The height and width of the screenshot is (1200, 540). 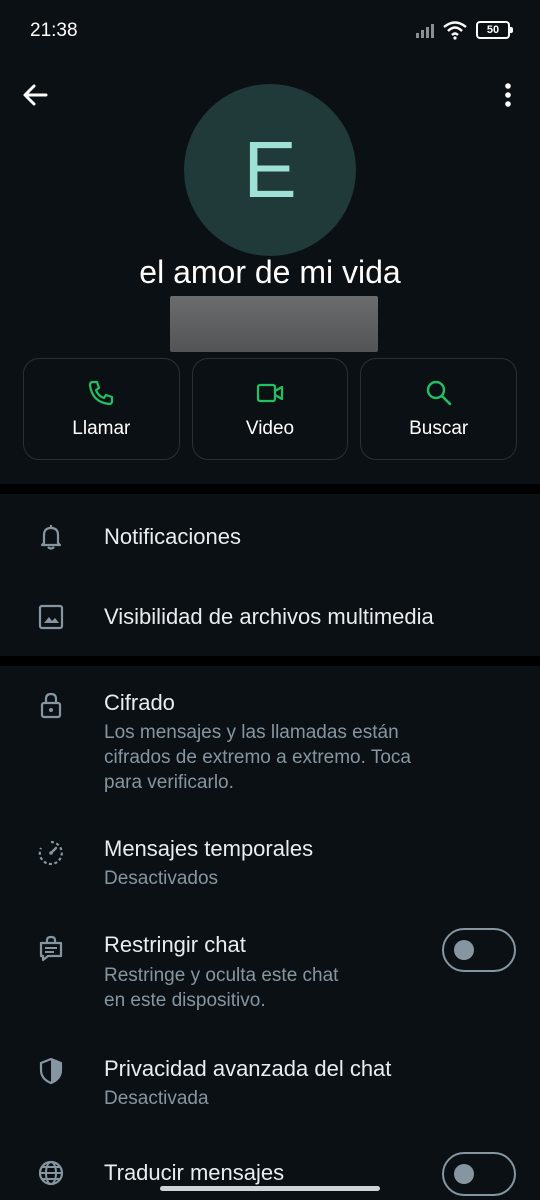 What do you see at coordinates (51, 949) in the screenshot?
I see `chat-lock-icon` at bounding box center [51, 949].